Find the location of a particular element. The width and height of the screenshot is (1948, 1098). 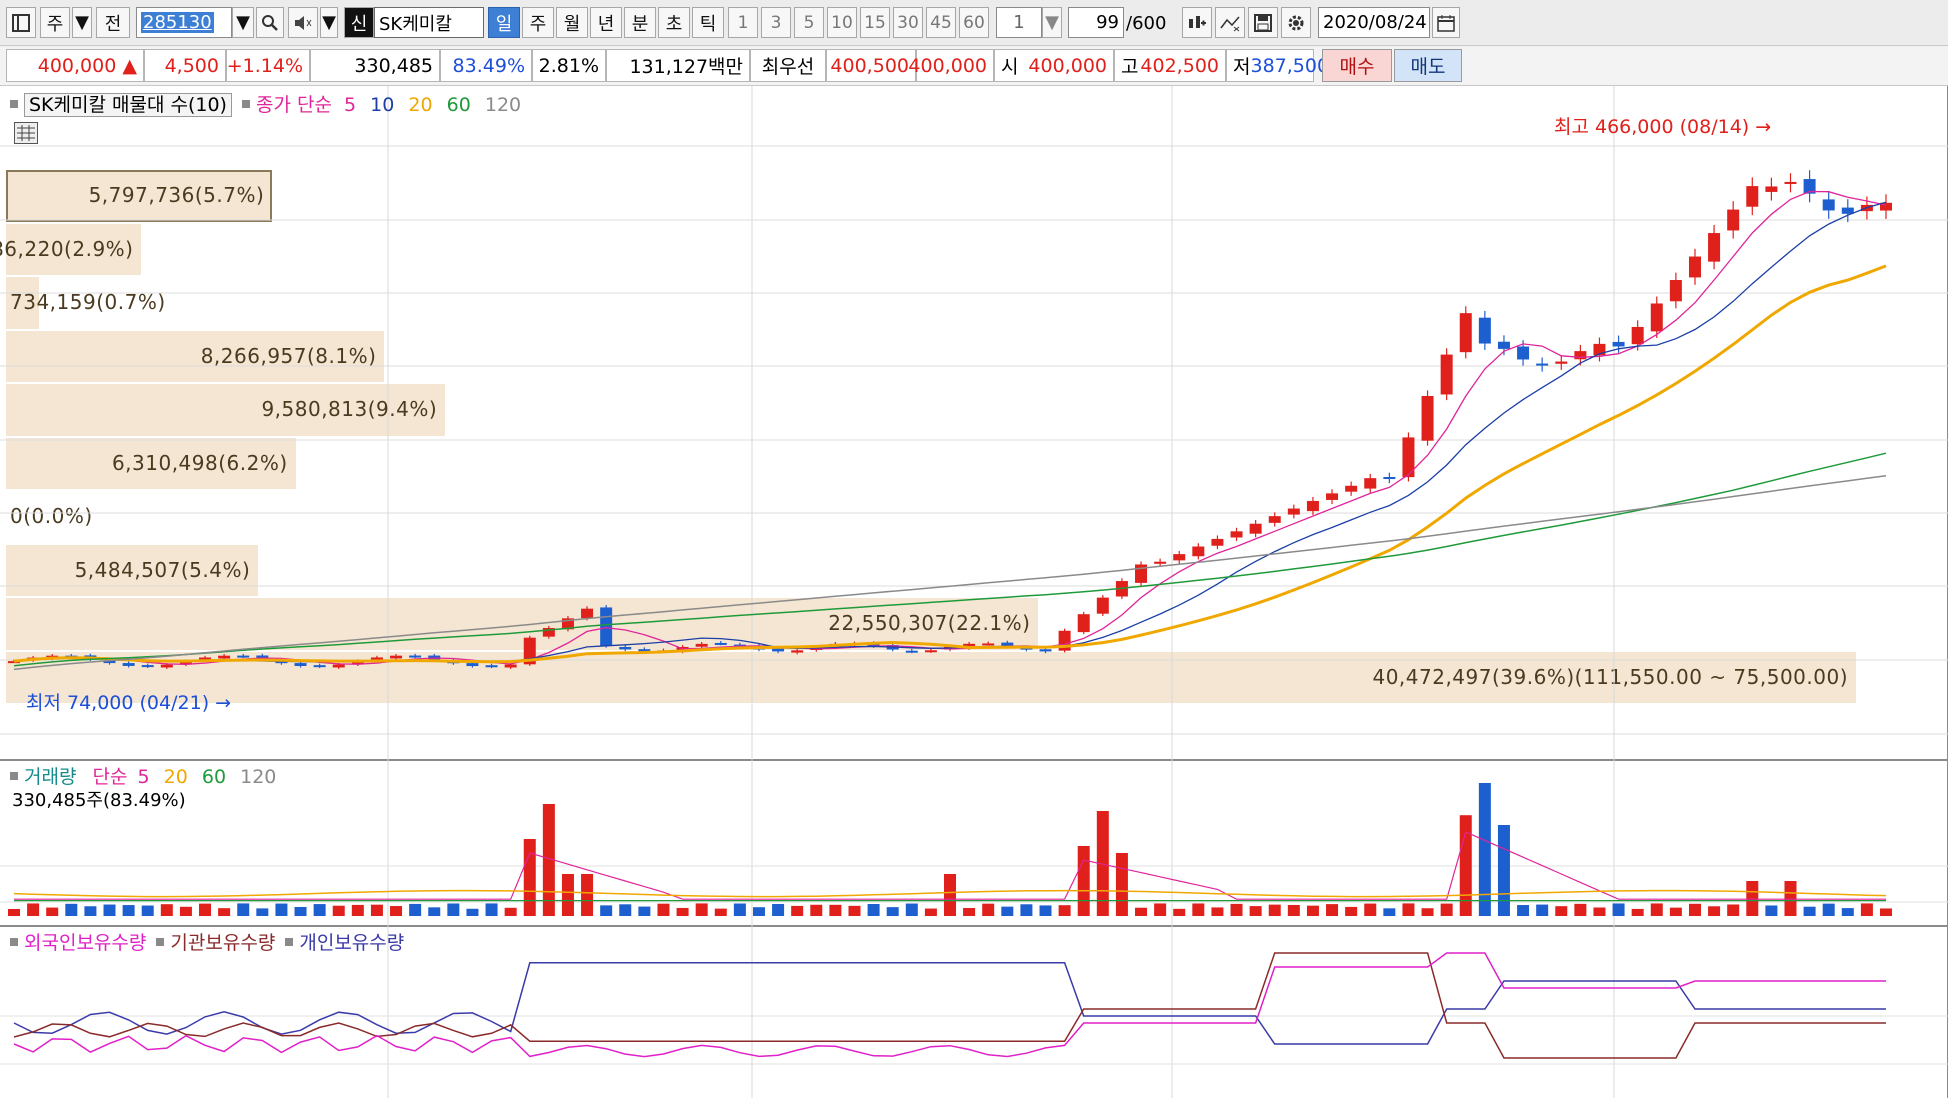

period-day: 일 is located at coordinates (504, 22).